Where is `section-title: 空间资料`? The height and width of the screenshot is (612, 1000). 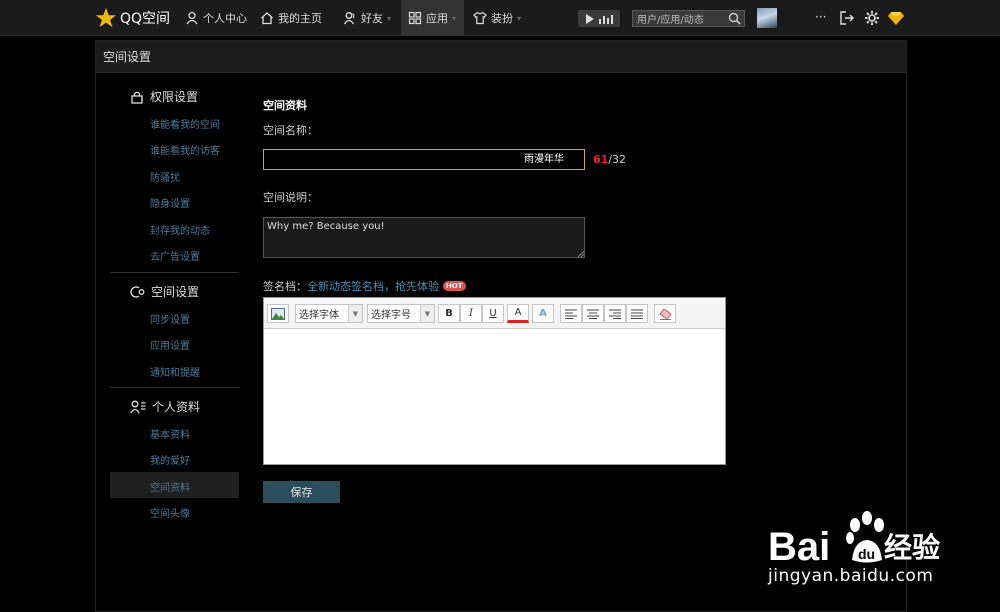 section-title: 空间资料 is located at coordinates (285, 105).